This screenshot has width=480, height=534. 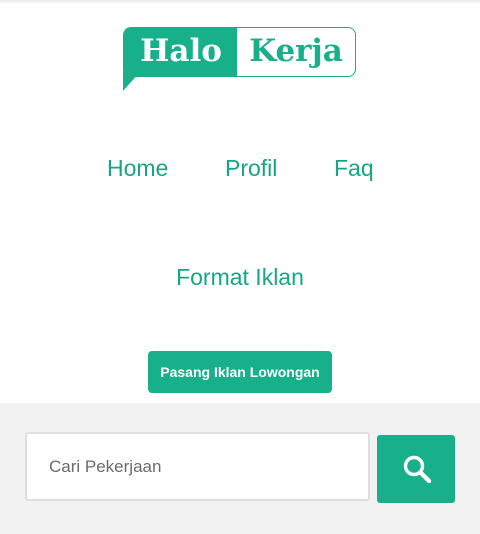 What do you see at coordinates (240, 277) in the screenshot?
I see `nav-link-format-iklan: Format Iklan` at bounding box center [240, 277].